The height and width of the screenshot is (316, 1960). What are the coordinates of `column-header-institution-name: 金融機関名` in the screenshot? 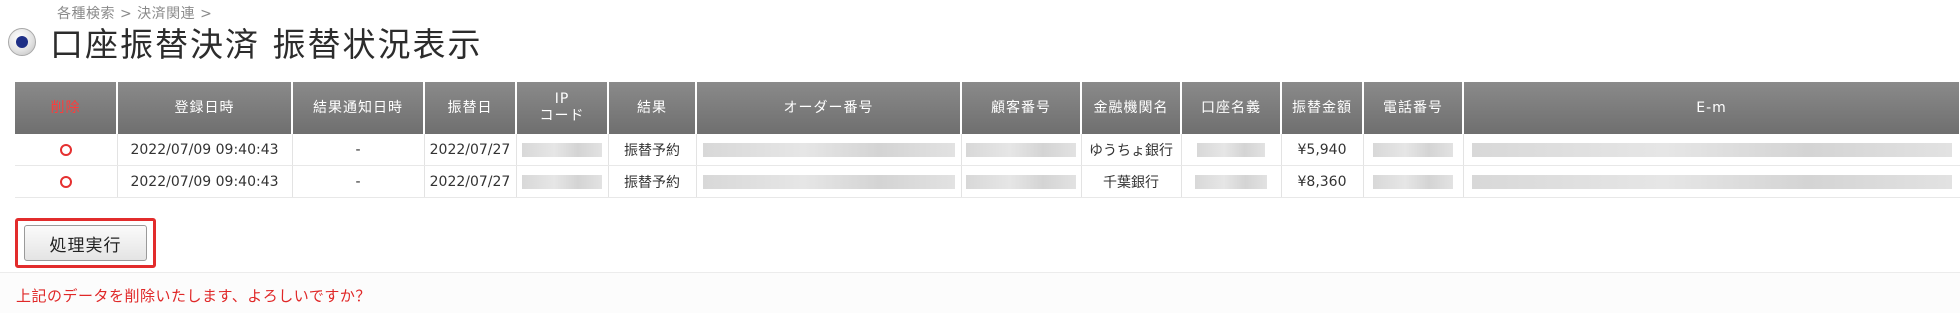 It's located at (1131, 108).